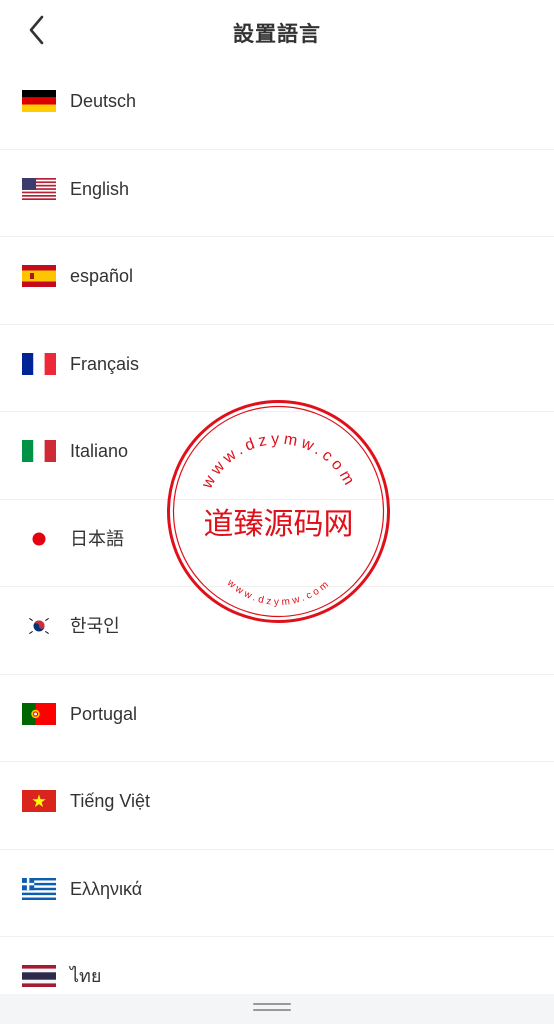  I want to click on language-label: español, so click(102, 276).